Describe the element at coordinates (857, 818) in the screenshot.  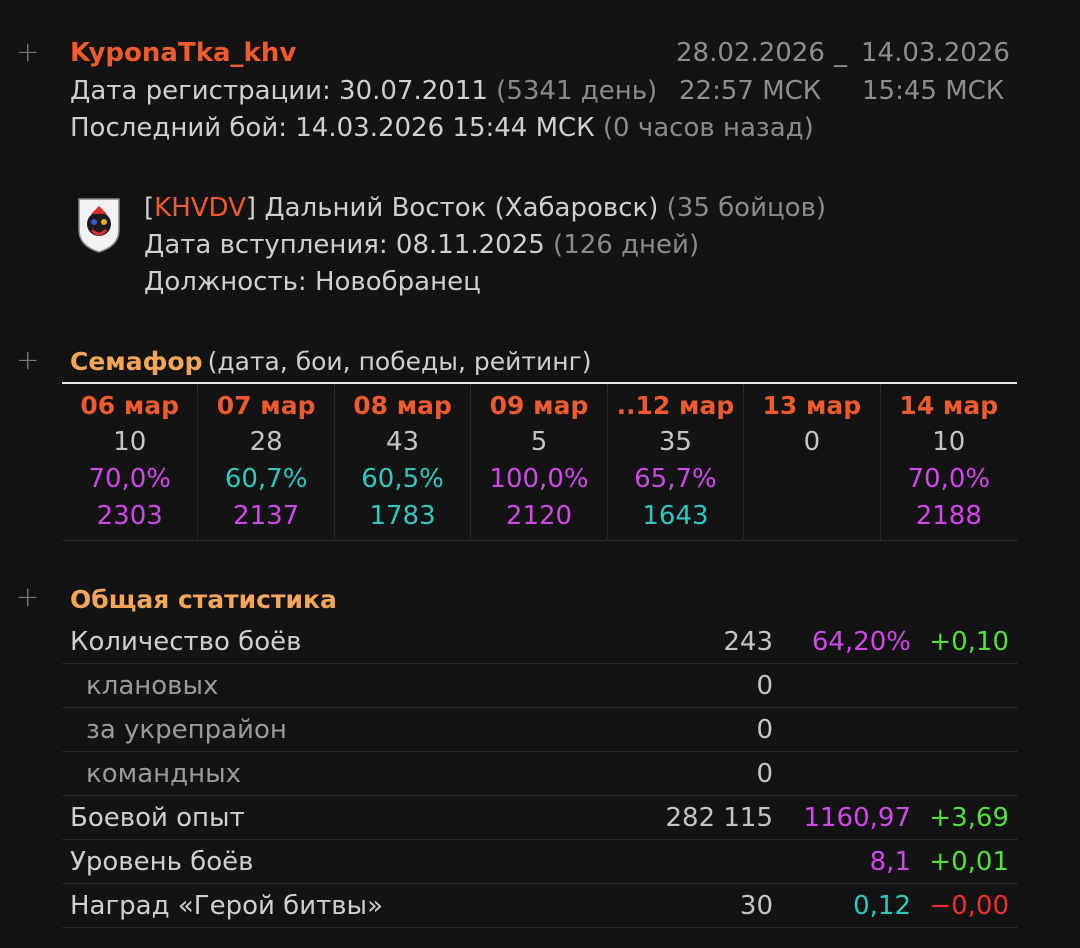
I see `stats-average: 1160,97` at that location.